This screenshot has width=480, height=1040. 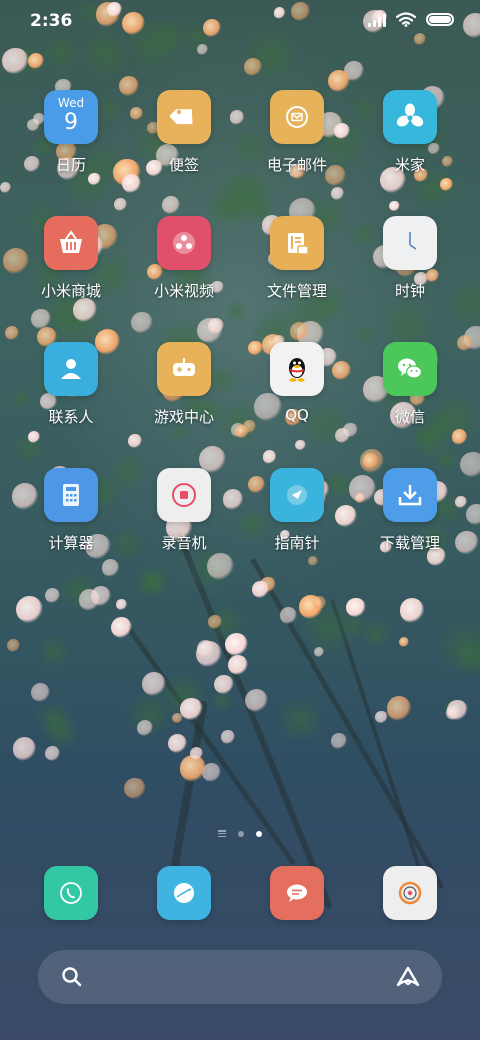 What do you see at coordinates (240, 21) in the screenshot?
I see `status-bar: 2:36` at bounding box center [240, 21].